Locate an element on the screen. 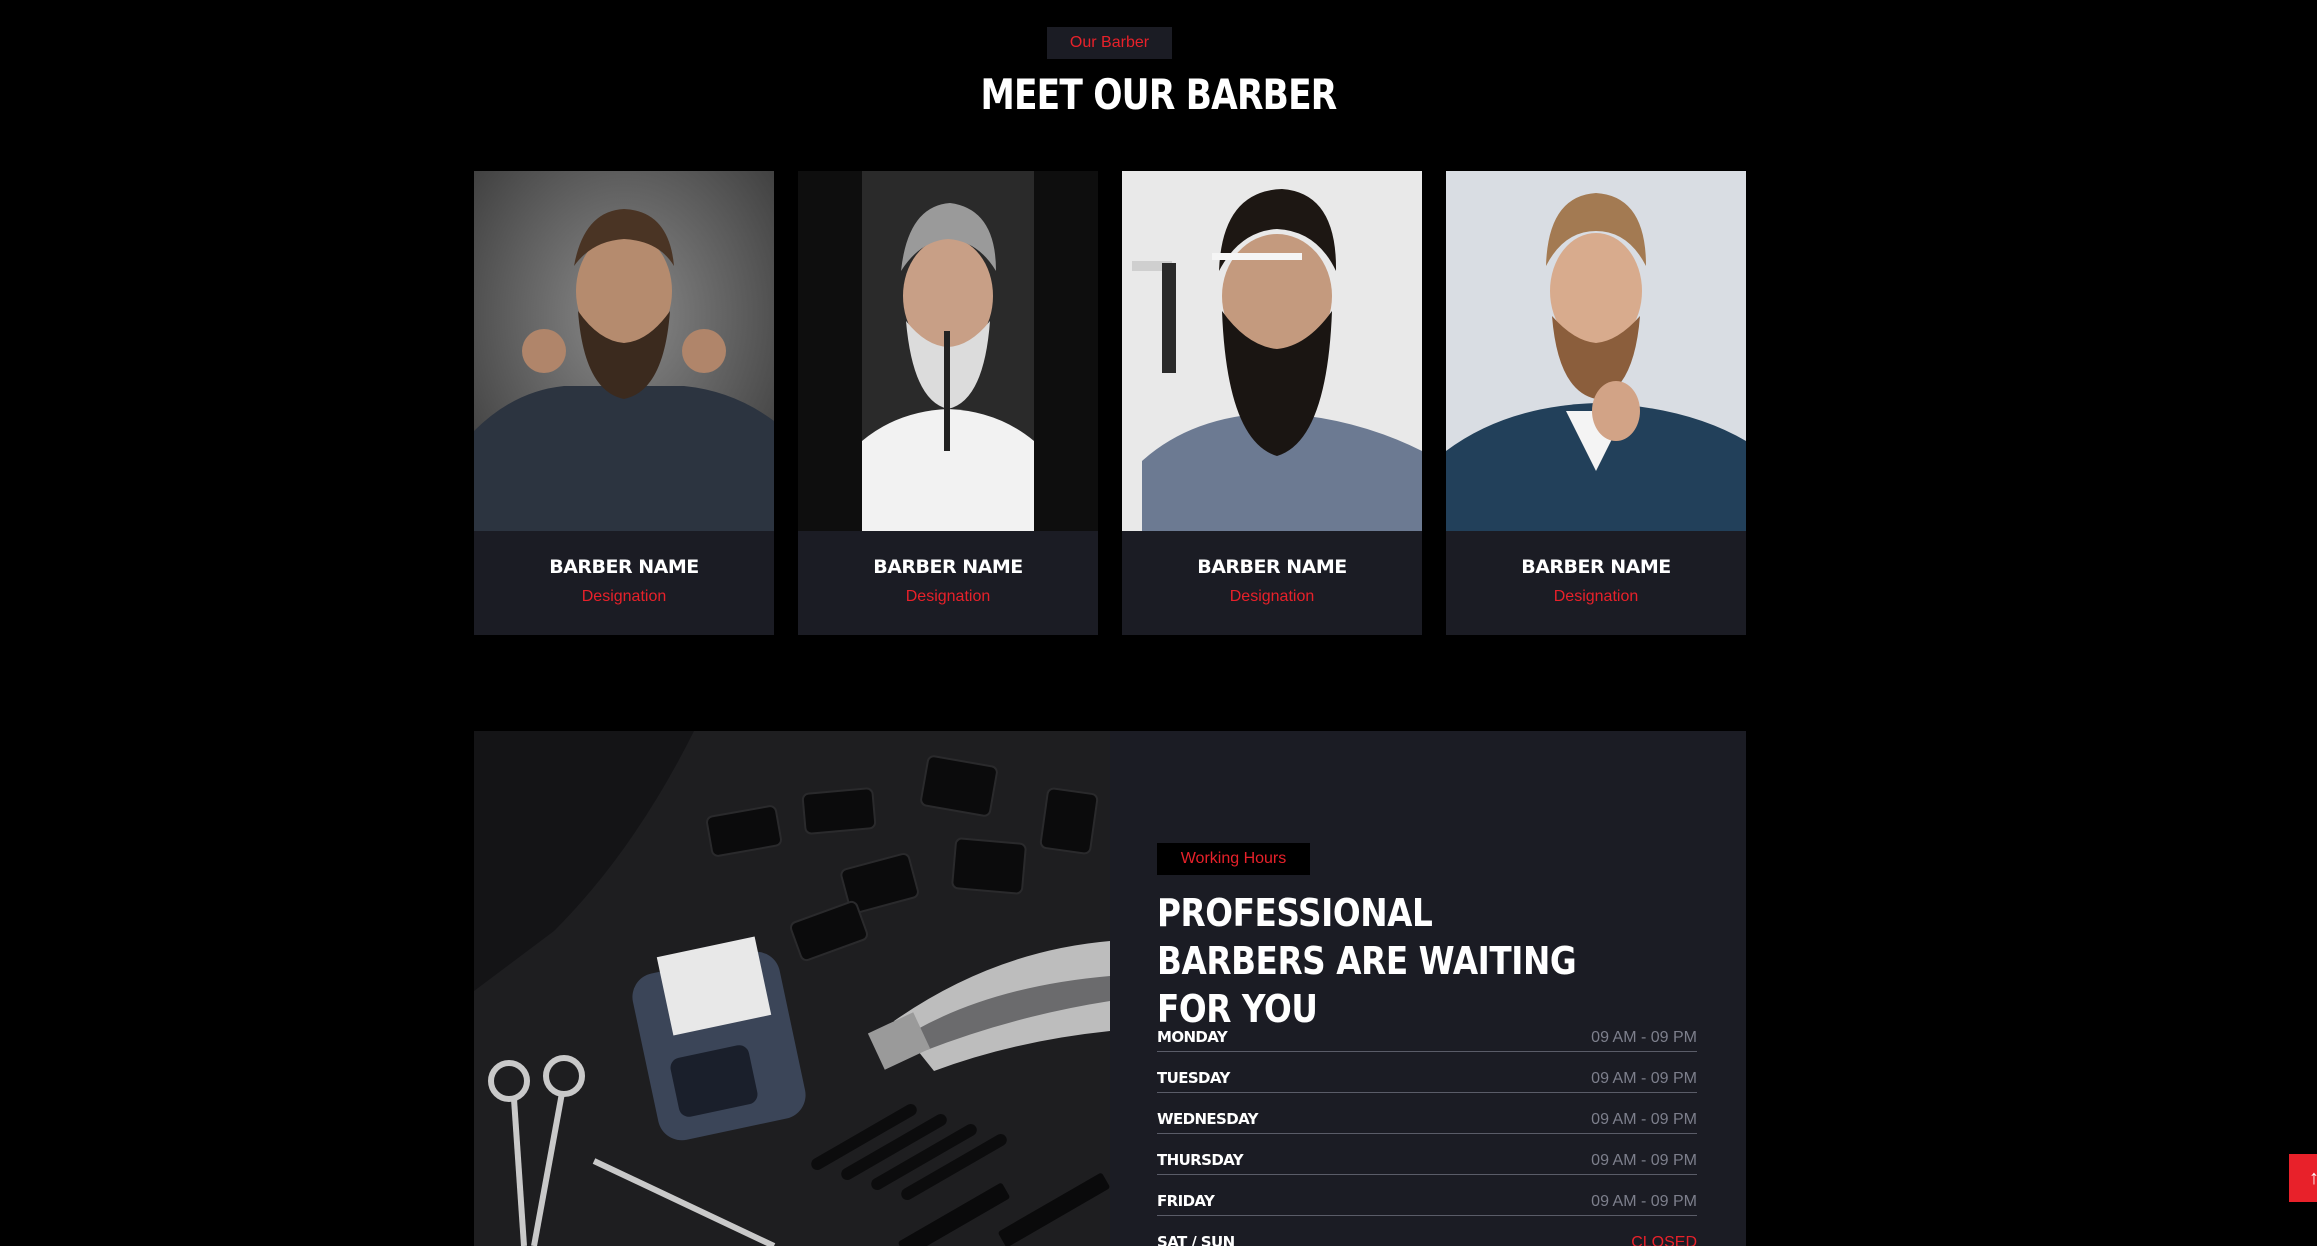 The height and width of the screenshot is (1246, 2317). hours-day: WEDNESDAY is located at coordinates (1208, 1119).